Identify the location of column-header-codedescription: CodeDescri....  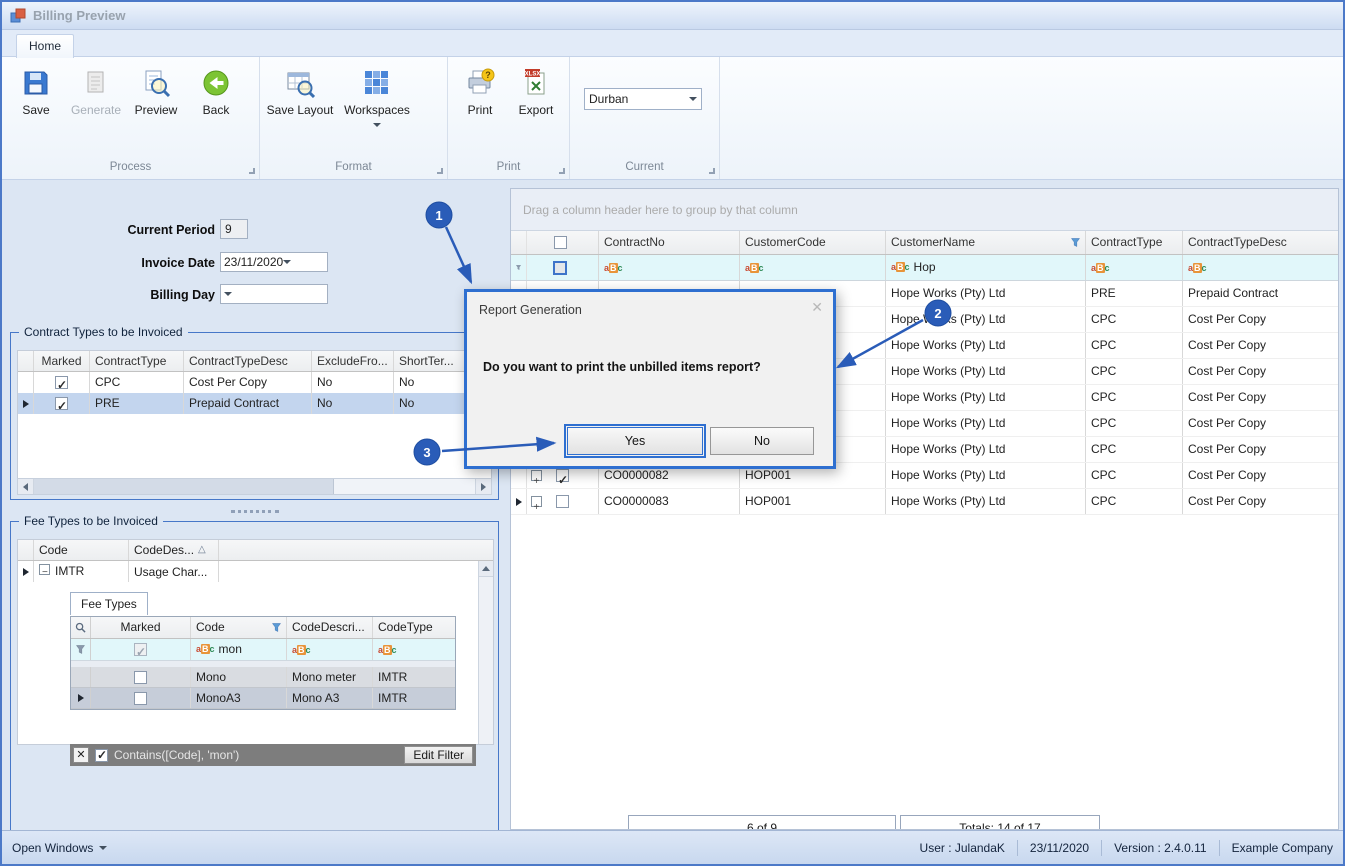
(330, 627).